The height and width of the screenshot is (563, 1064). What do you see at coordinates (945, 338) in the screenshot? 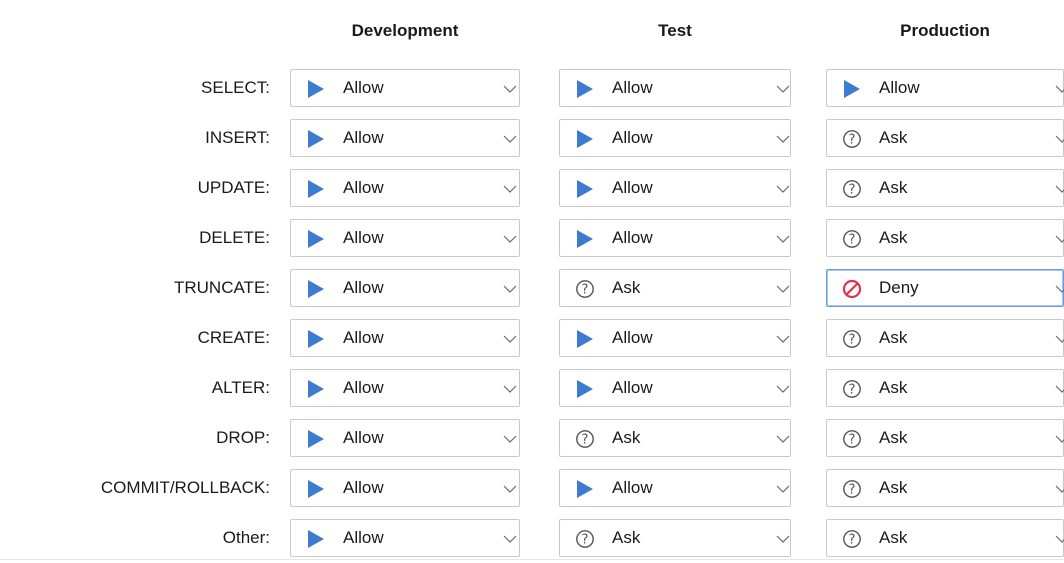
I see `create-production-dropdown: ? Ask` at bounding box center [945, 338].